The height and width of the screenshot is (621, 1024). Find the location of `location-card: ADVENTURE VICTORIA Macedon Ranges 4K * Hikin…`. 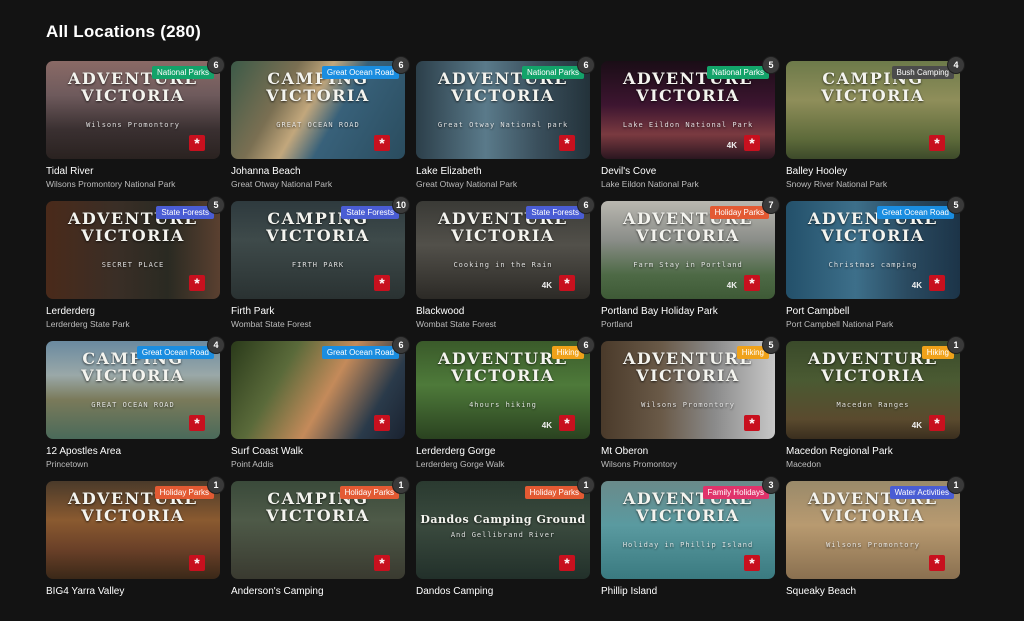

location-card: ADVENTURE VICTORIA Macedon Ranges 4K * Hikin… is located at coordinates (875, 408).